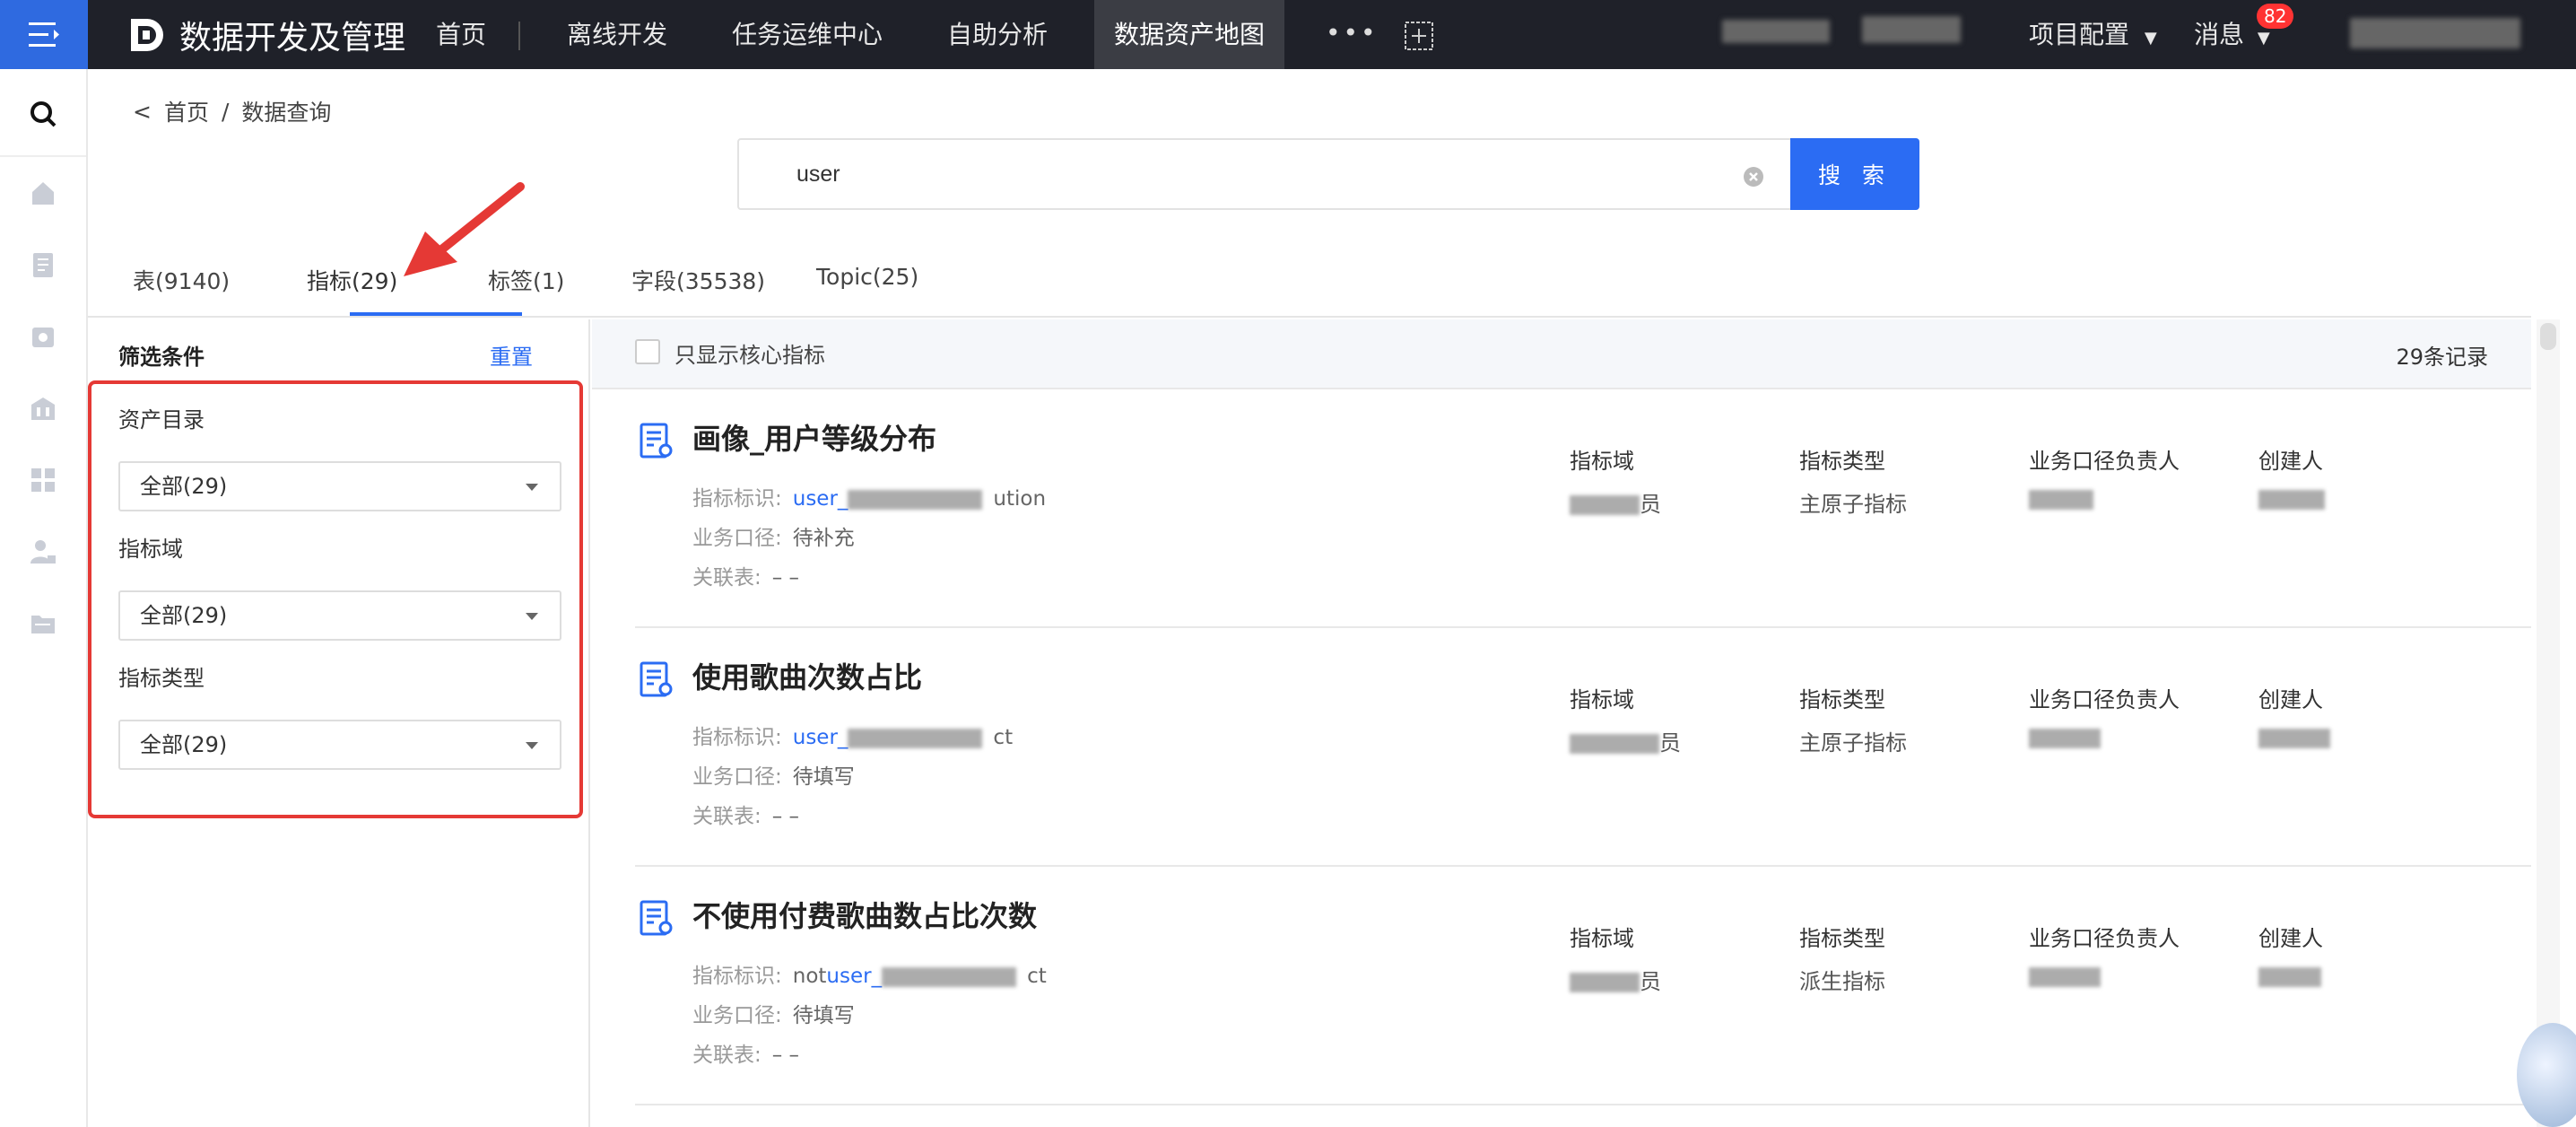 Image resolution: width=2576 pixels, height=1127 pixels. Describe the element at coordinates (2079, 34) in the screenshot. I see `project-config-label: 项目配置` at that location.